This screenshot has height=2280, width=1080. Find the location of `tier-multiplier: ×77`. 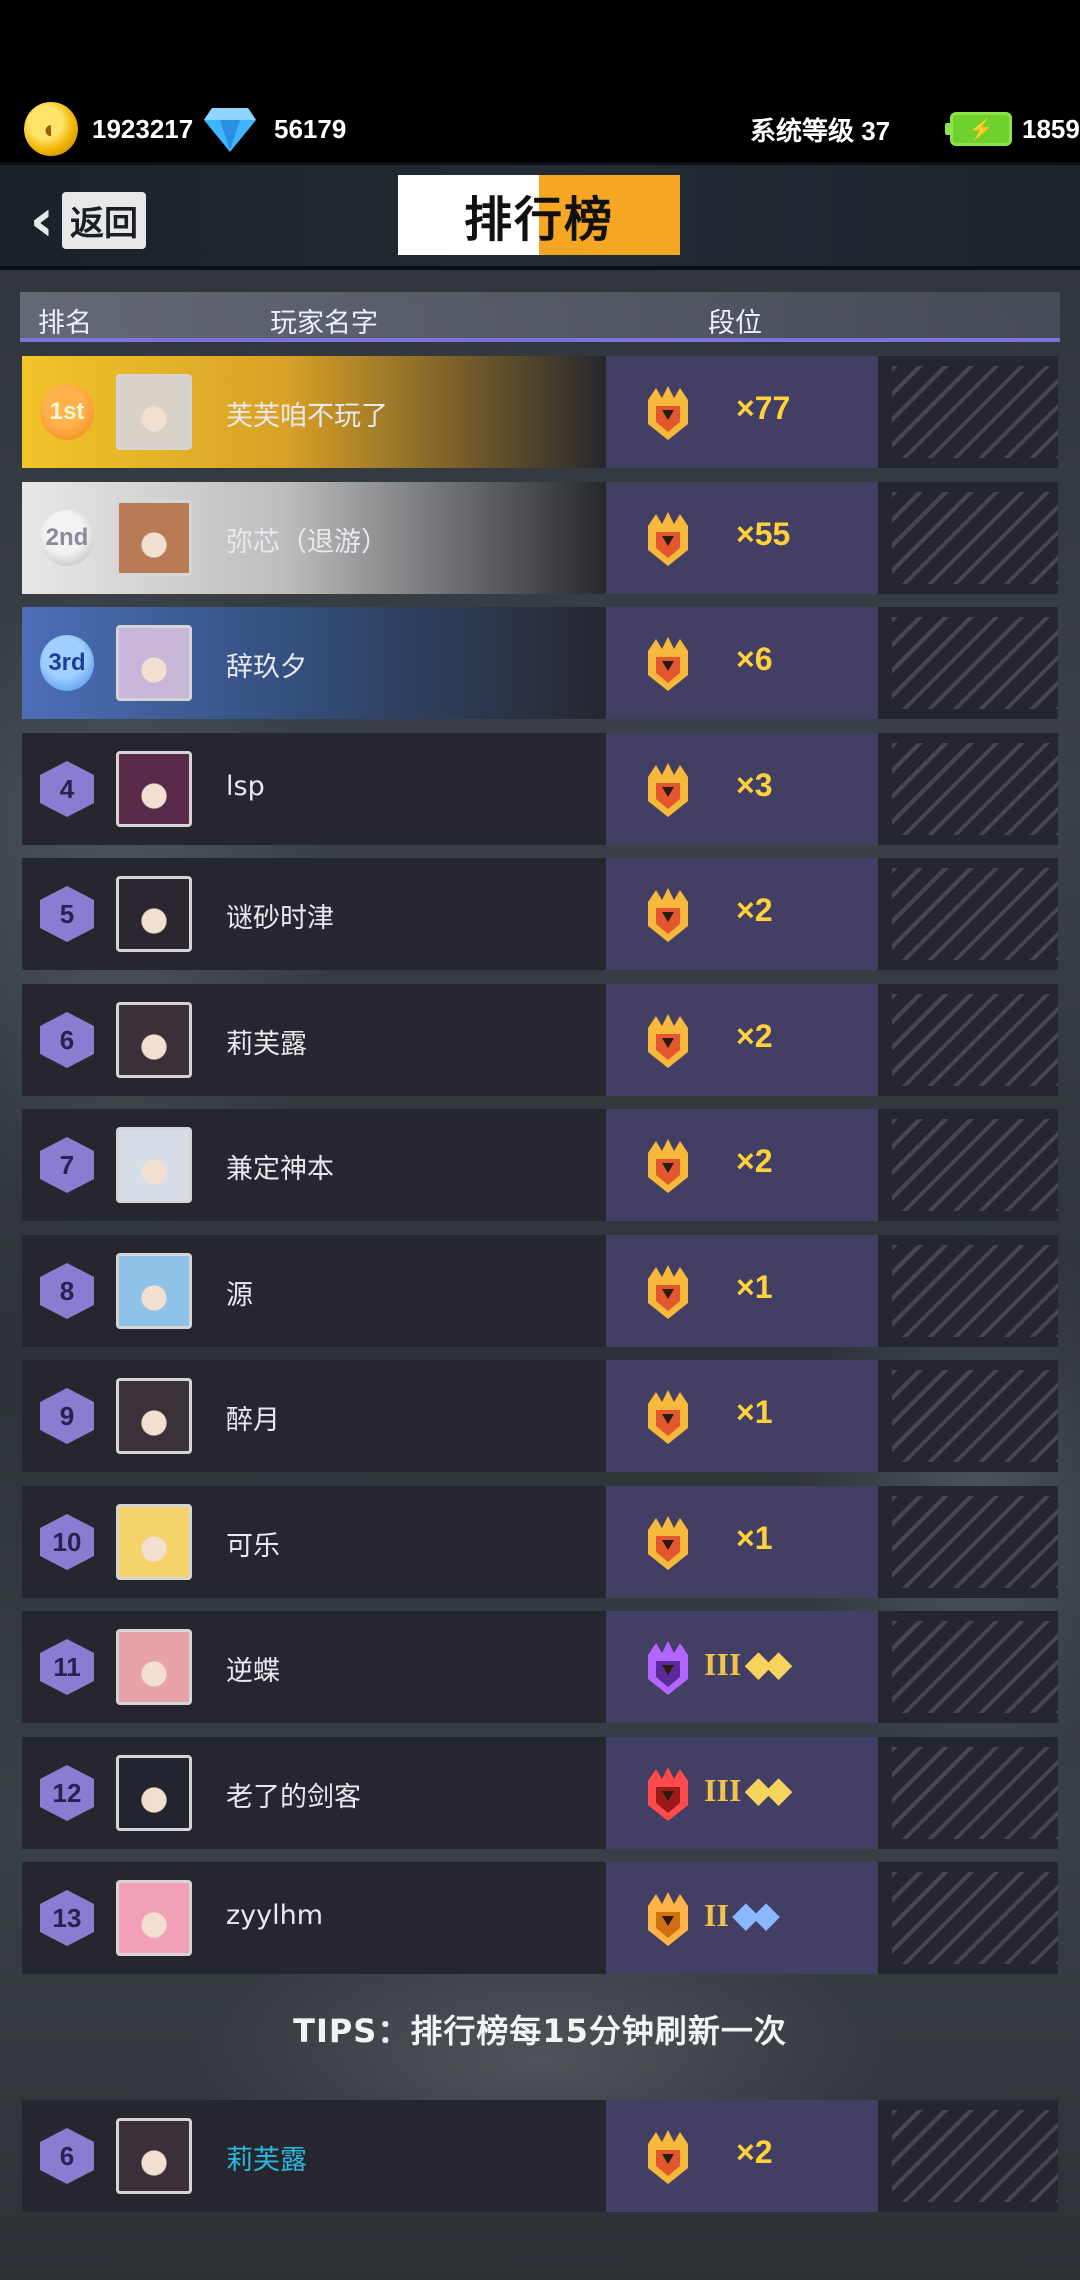

tier-multiplier: ×77 is located at coordinates (763, 408).